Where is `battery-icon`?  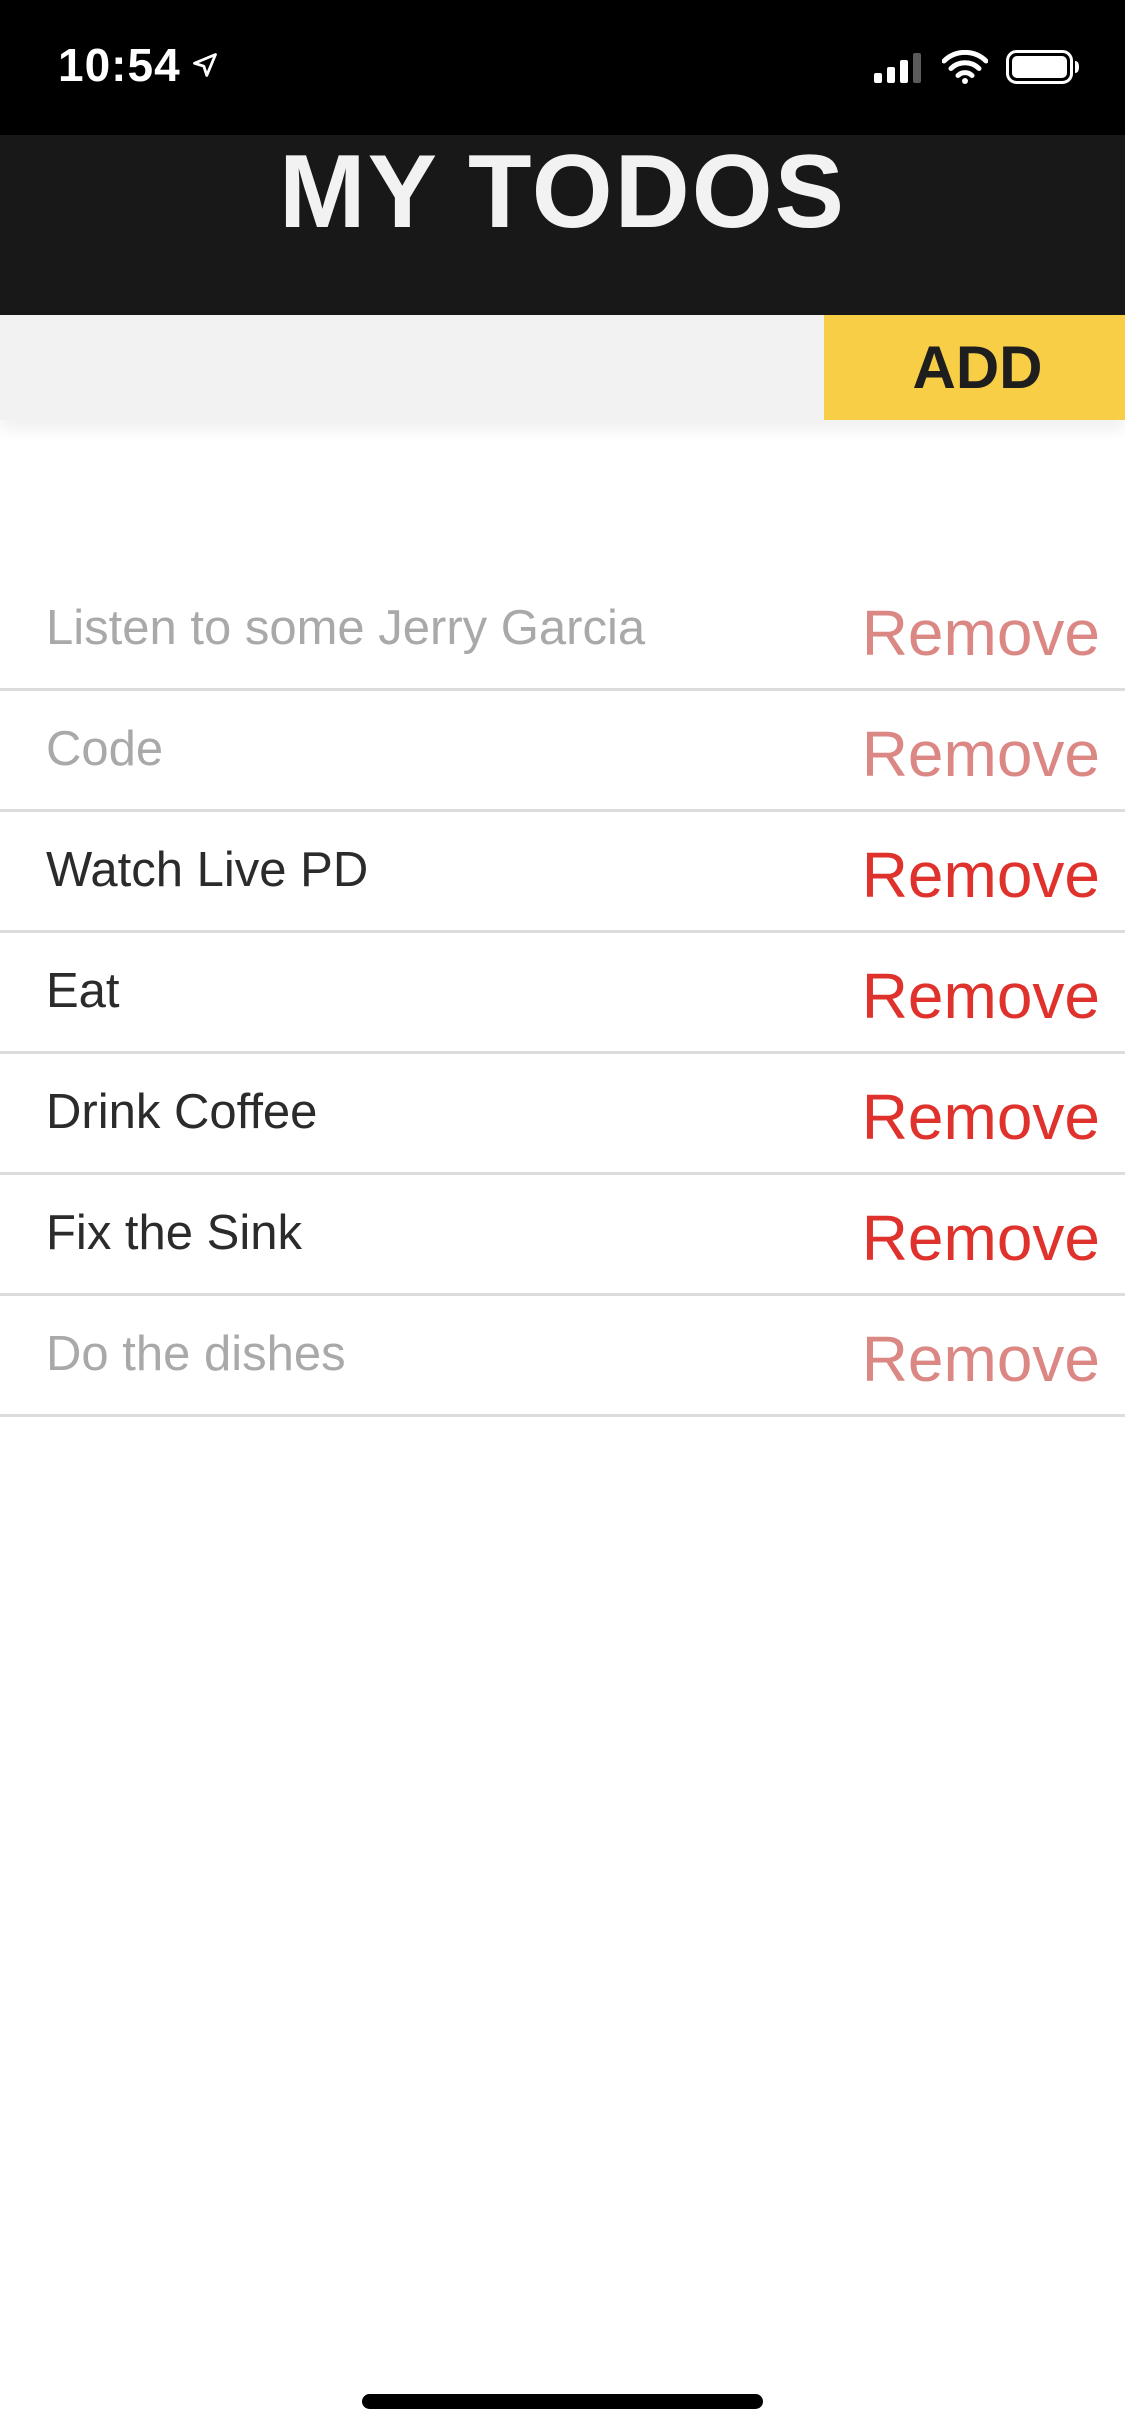 battery-icon is located at coordinates (1042, 67).